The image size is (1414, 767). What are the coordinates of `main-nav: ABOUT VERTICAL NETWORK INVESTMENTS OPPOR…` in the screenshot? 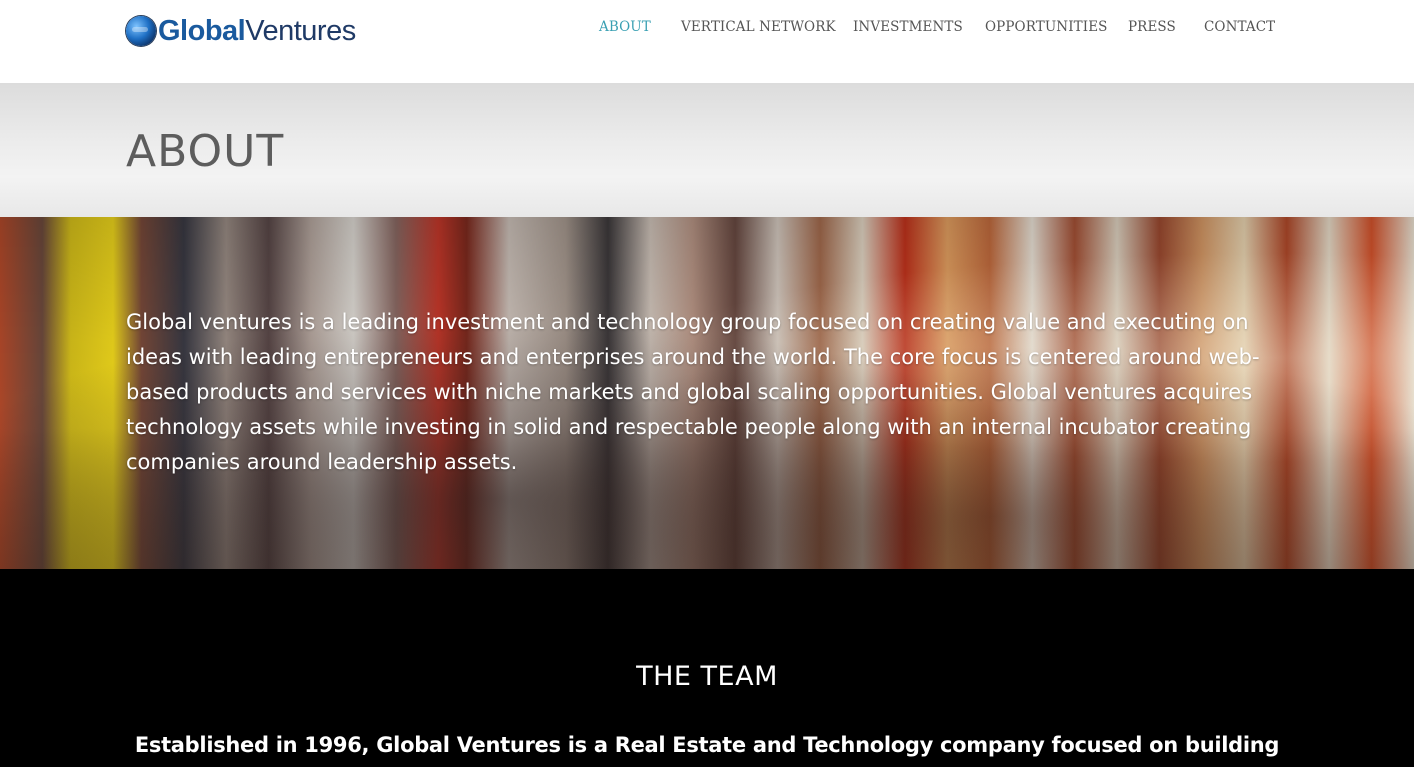 It's located at (707, 29).